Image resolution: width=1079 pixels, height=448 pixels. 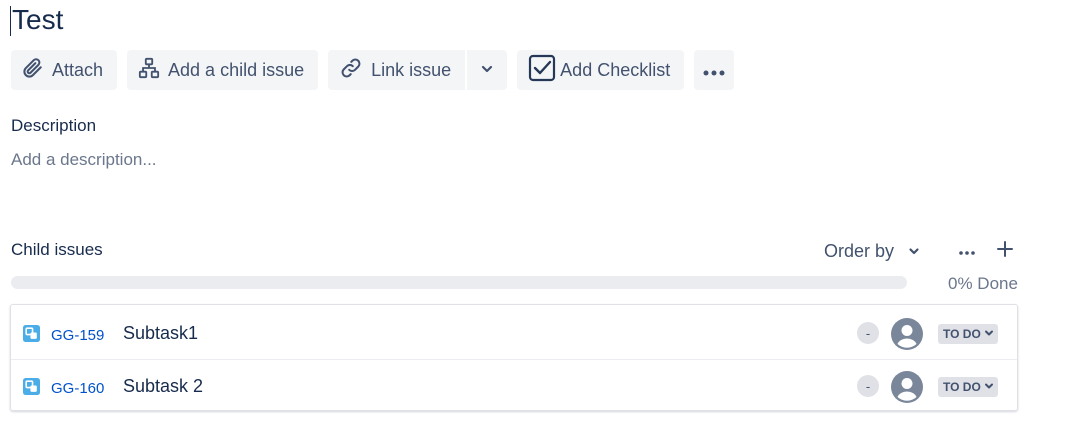 I want to click on issue-key-link: GG-159, so click(x=77, y=335).